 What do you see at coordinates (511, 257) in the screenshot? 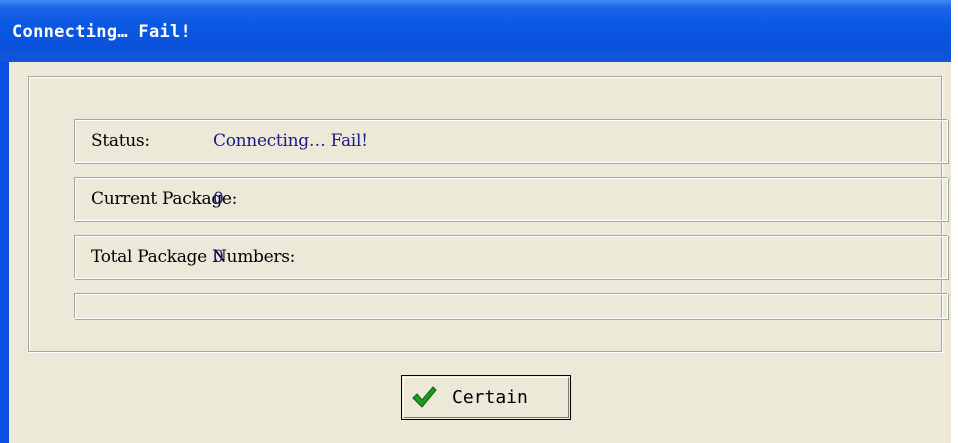
I see `total-package-numbers-field: Total Package Numbers: 0` at bounding box center [511, 257].